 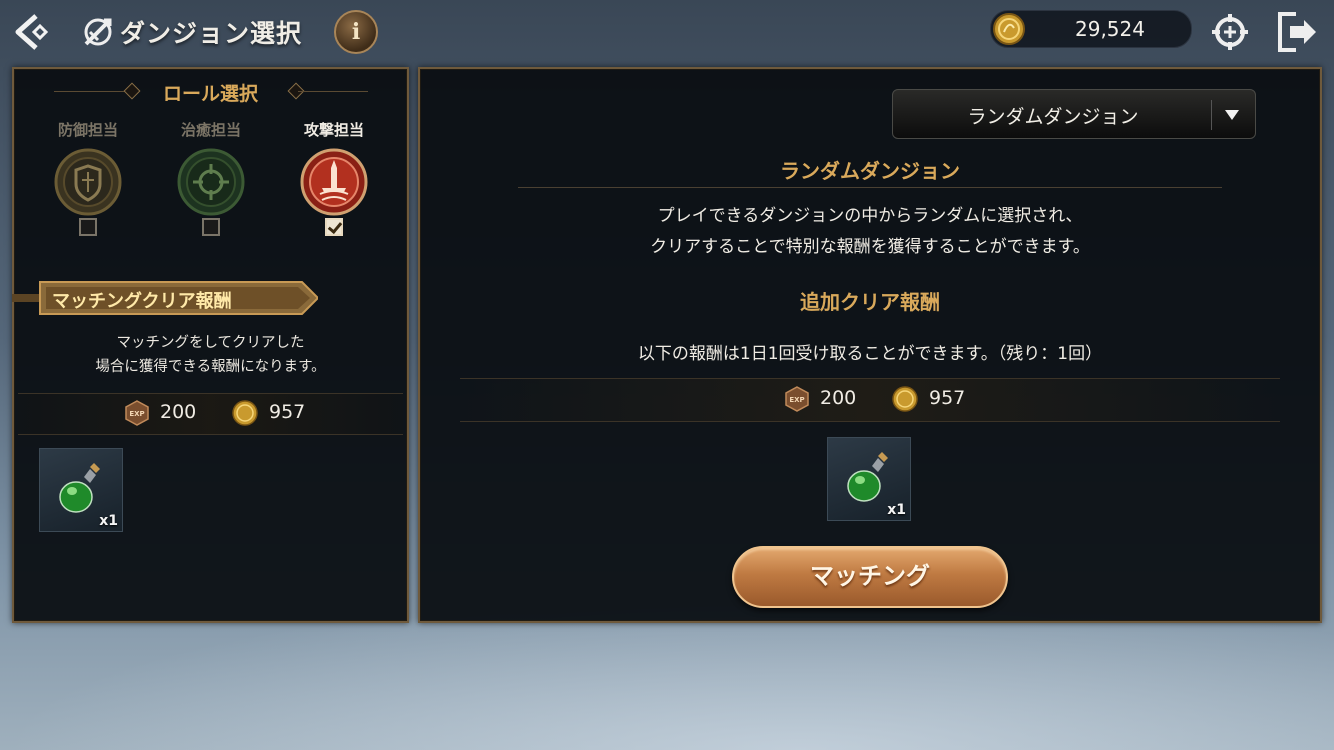 What do you see at coordinates (1211, 115) in the screenshot?
I see `dropdown-separator` at bounding box center [1211, 115].